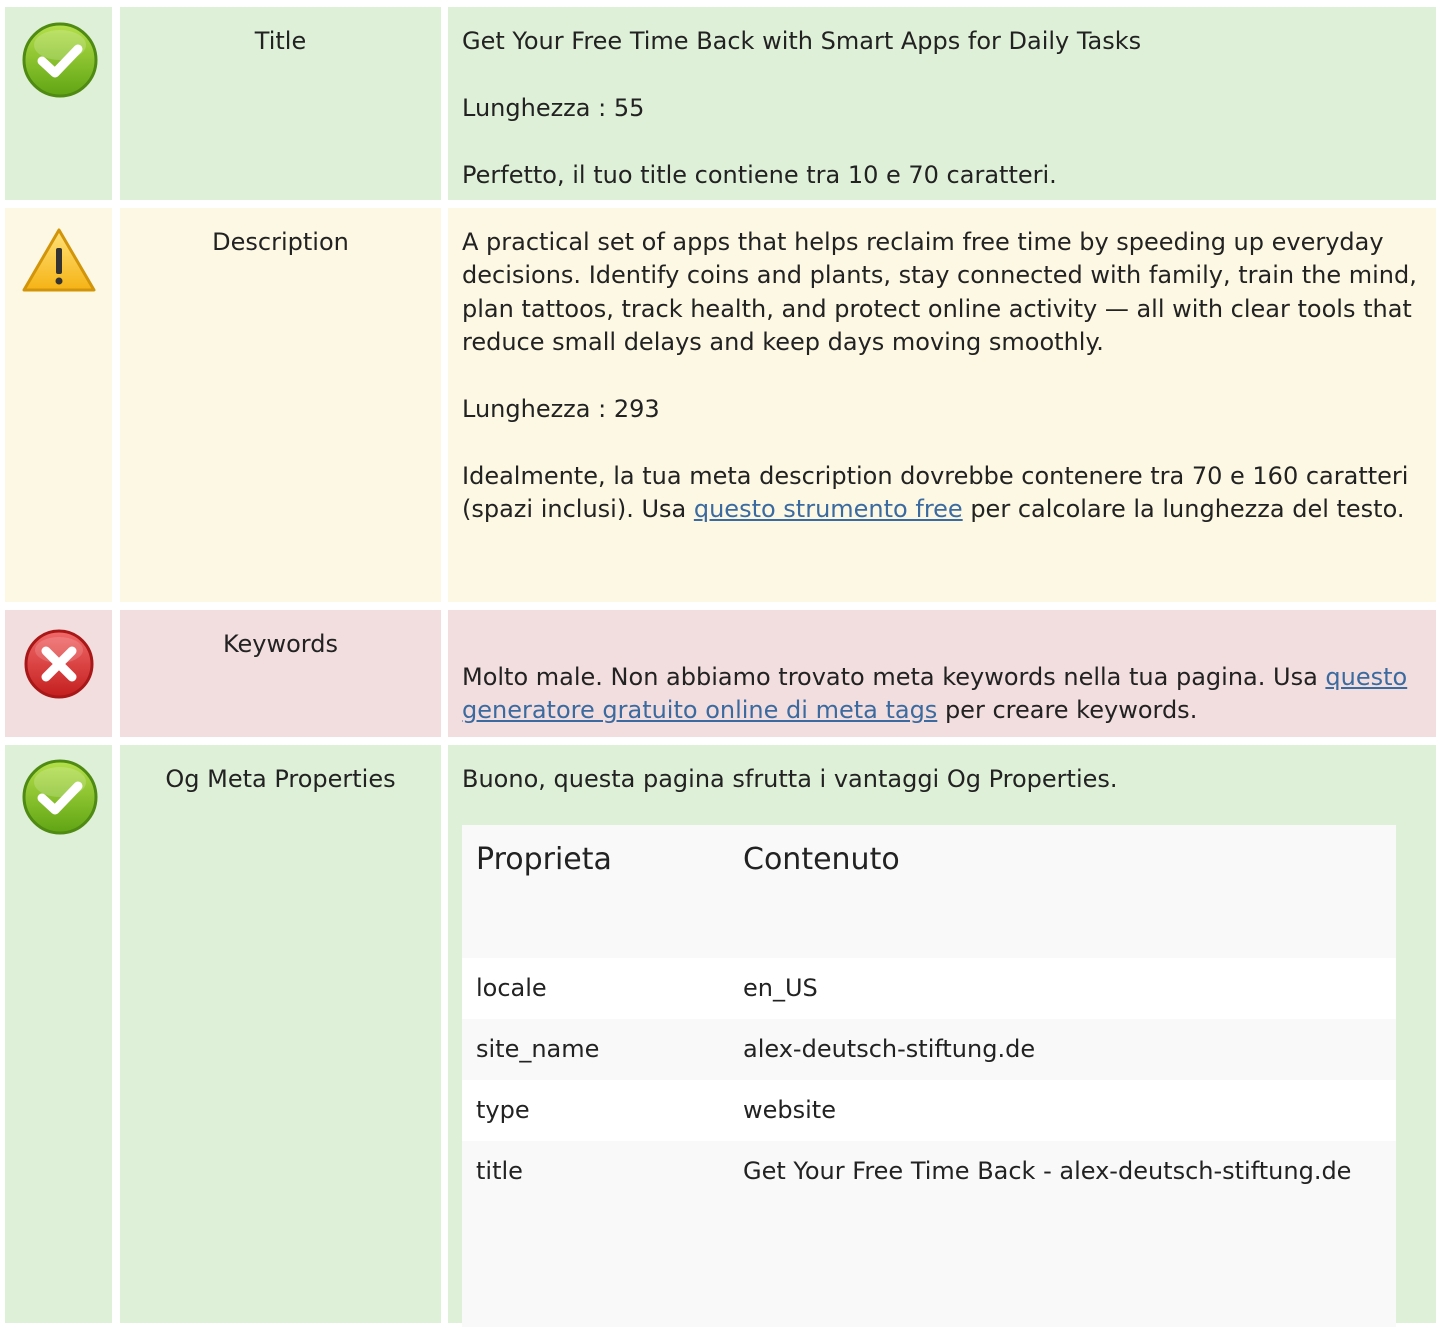 The width and height of the screenshot is (1445, 1327). Describe the element at coordinates (59, 260) in the screenshot. I see `warning-triangle-icon` at that location.